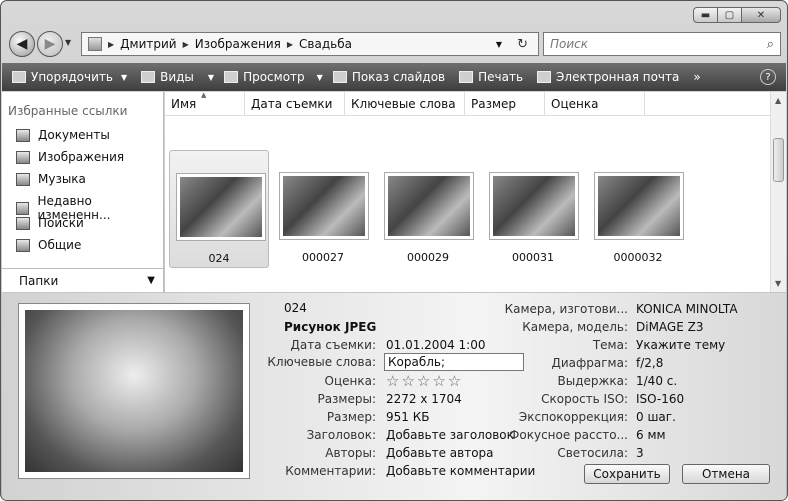 Image resolution: width=788 pixels, height=501 pixels. I want to click on authors-value: Добавьте автора, so click(440, 453).